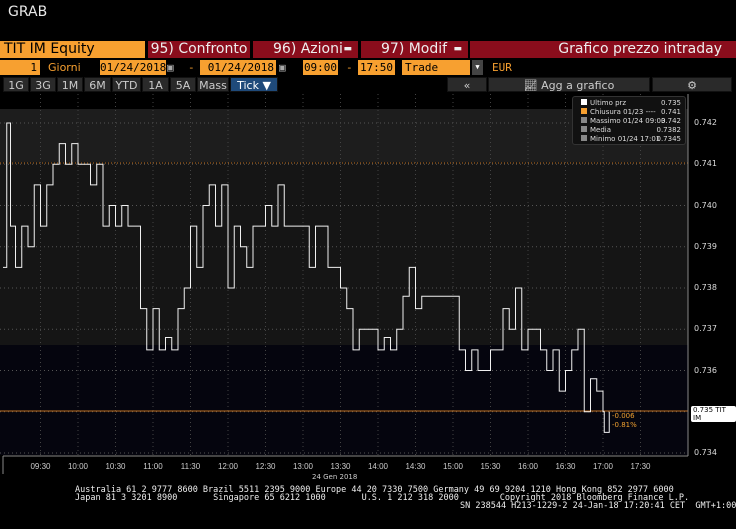  What do you see at coordinates (335, 477) in the screenshot?
I see `x-axis-date: 24 Gen 2018` at bounding box center [335, 477].